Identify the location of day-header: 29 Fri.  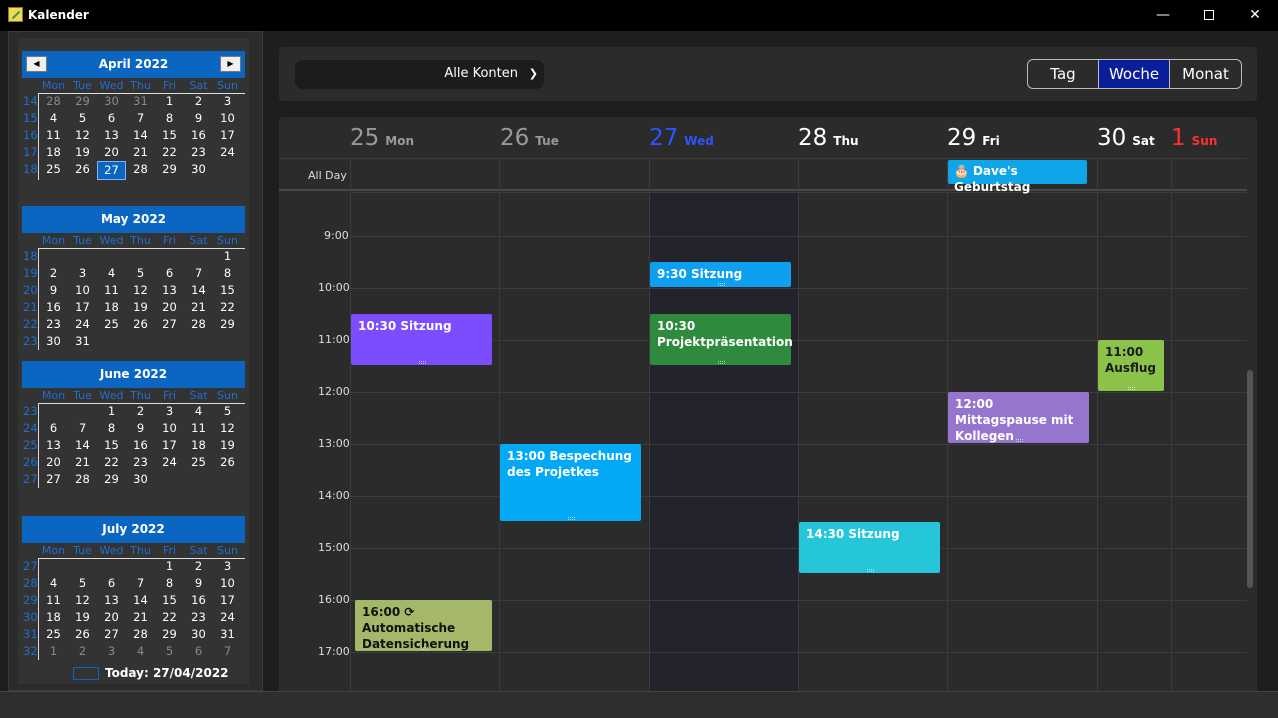
(973, 138).